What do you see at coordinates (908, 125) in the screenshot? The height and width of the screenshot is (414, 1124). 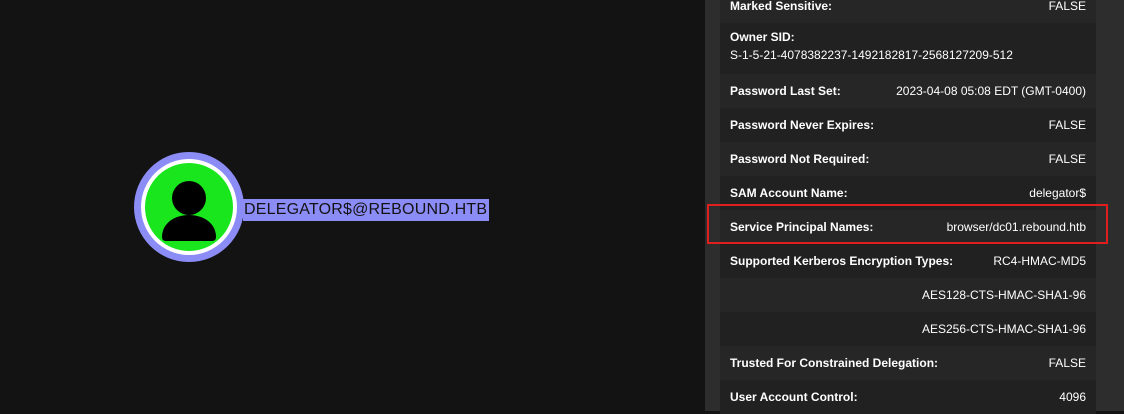 I see `prop-password-never-expires: Password Never Expires: FALSE` at bounding box center [908, 125].